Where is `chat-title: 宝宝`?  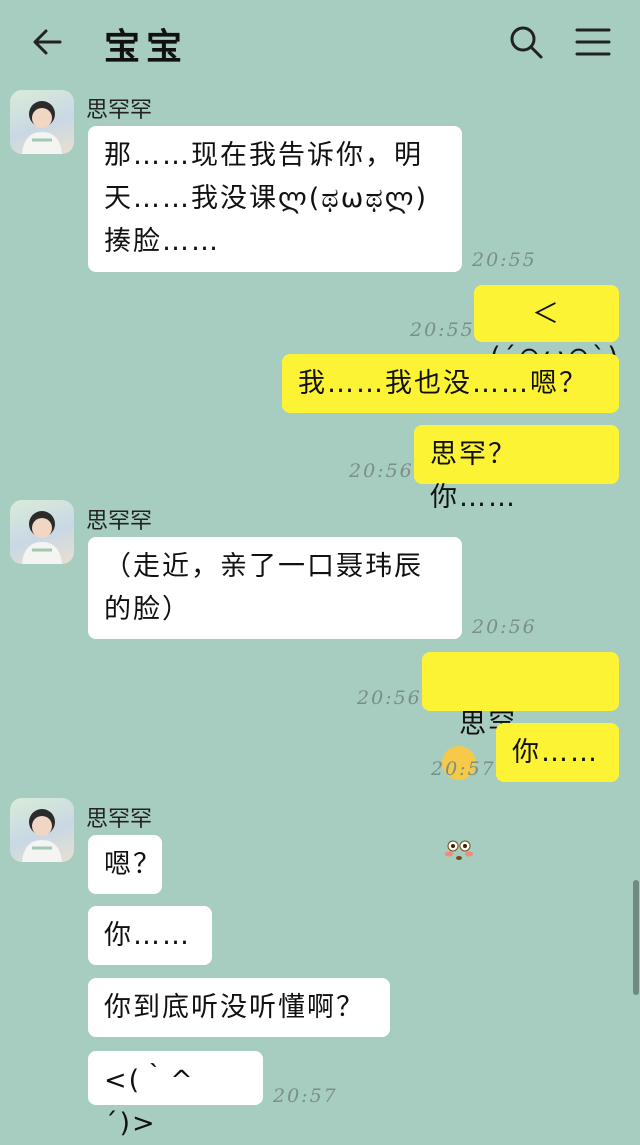
chat-title: 宝宝 is located at coordinates (146, 47).